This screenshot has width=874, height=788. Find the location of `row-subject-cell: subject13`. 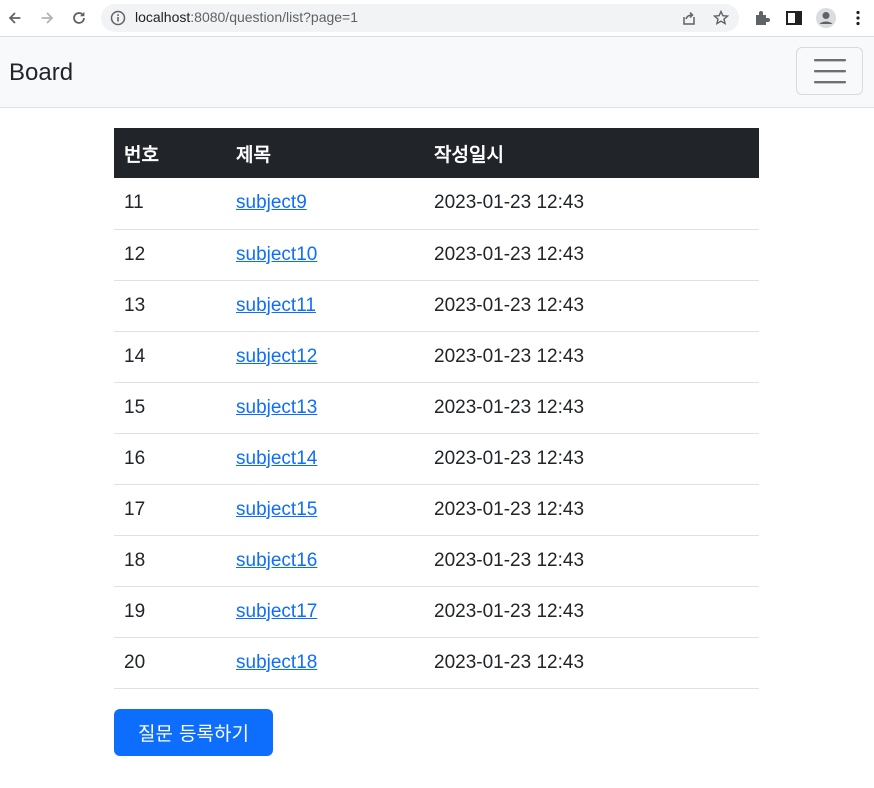

row-subject-cell: subject13 is located at coordinates (325, 407).